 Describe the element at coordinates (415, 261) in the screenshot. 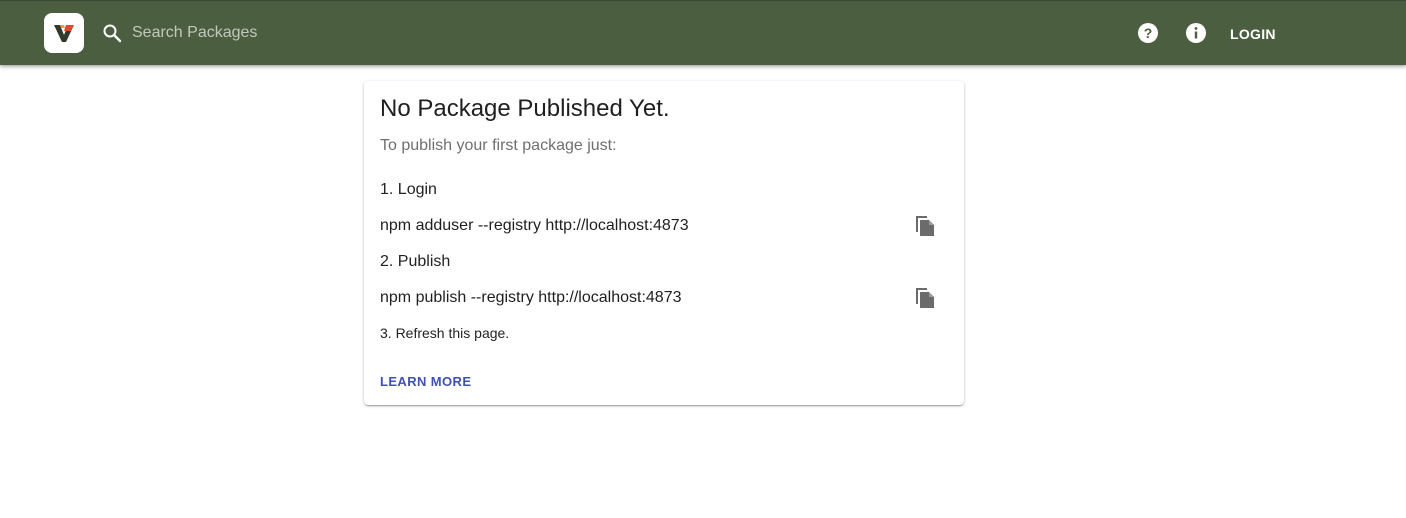

I see `step-publish-label: 2. Publish` at that location.